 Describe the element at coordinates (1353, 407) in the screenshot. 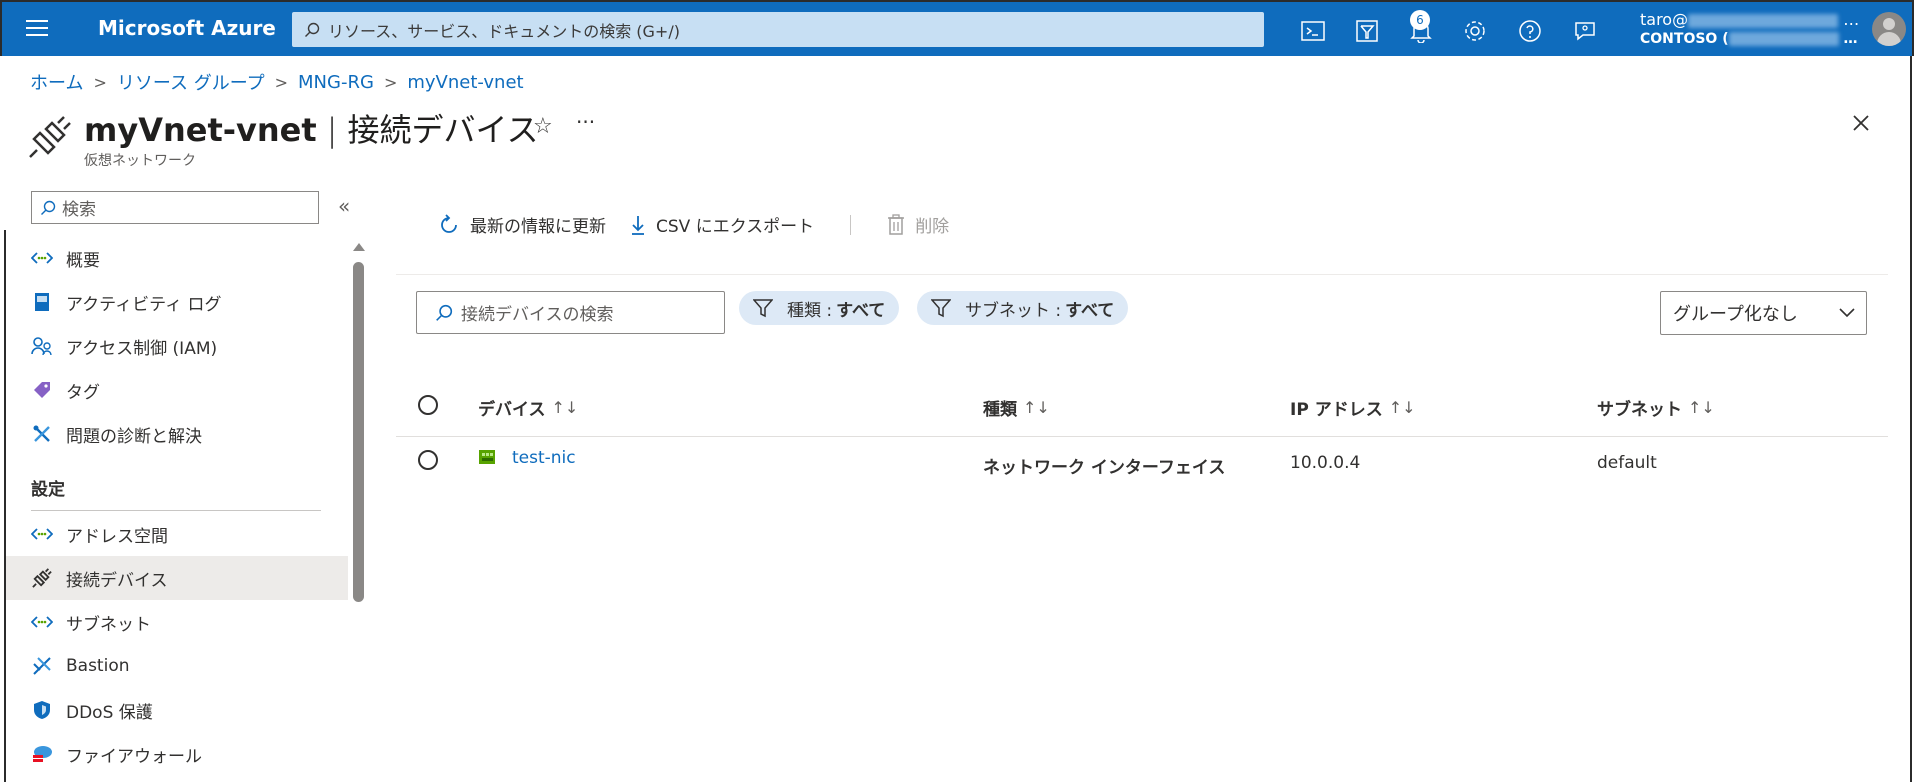

I see `column-ip: IP アドレス ↑↓` at that location.